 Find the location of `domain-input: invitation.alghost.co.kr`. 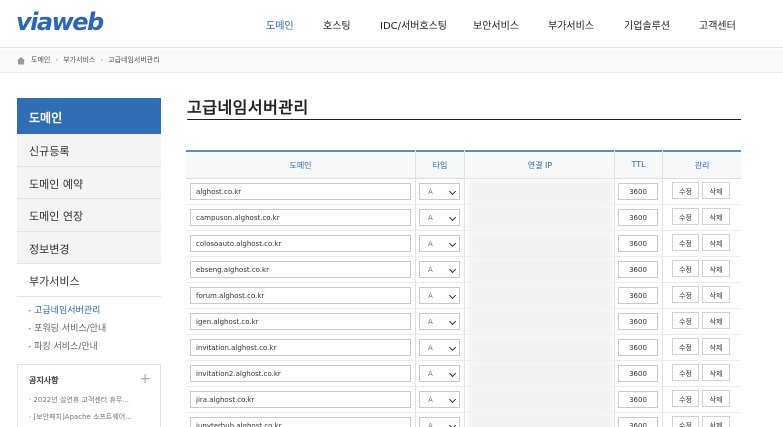

domain-input: invitation.alghost.co.kr is located at coordinates (300, 347).